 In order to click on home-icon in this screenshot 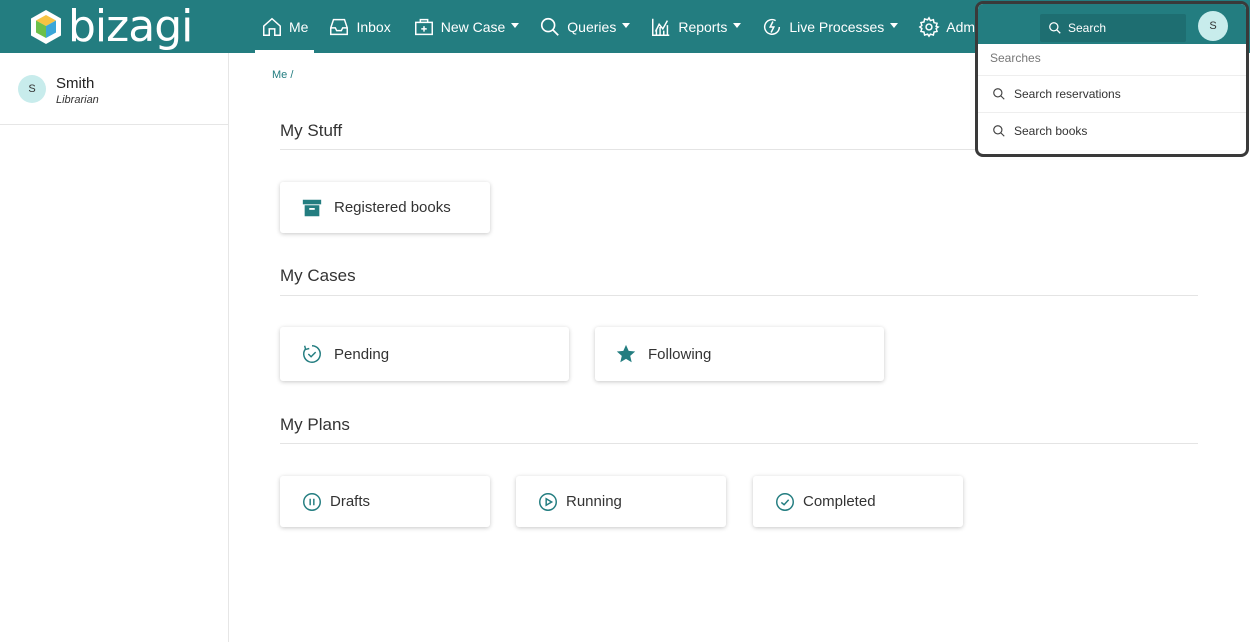, I will do `click(272, 26)`.